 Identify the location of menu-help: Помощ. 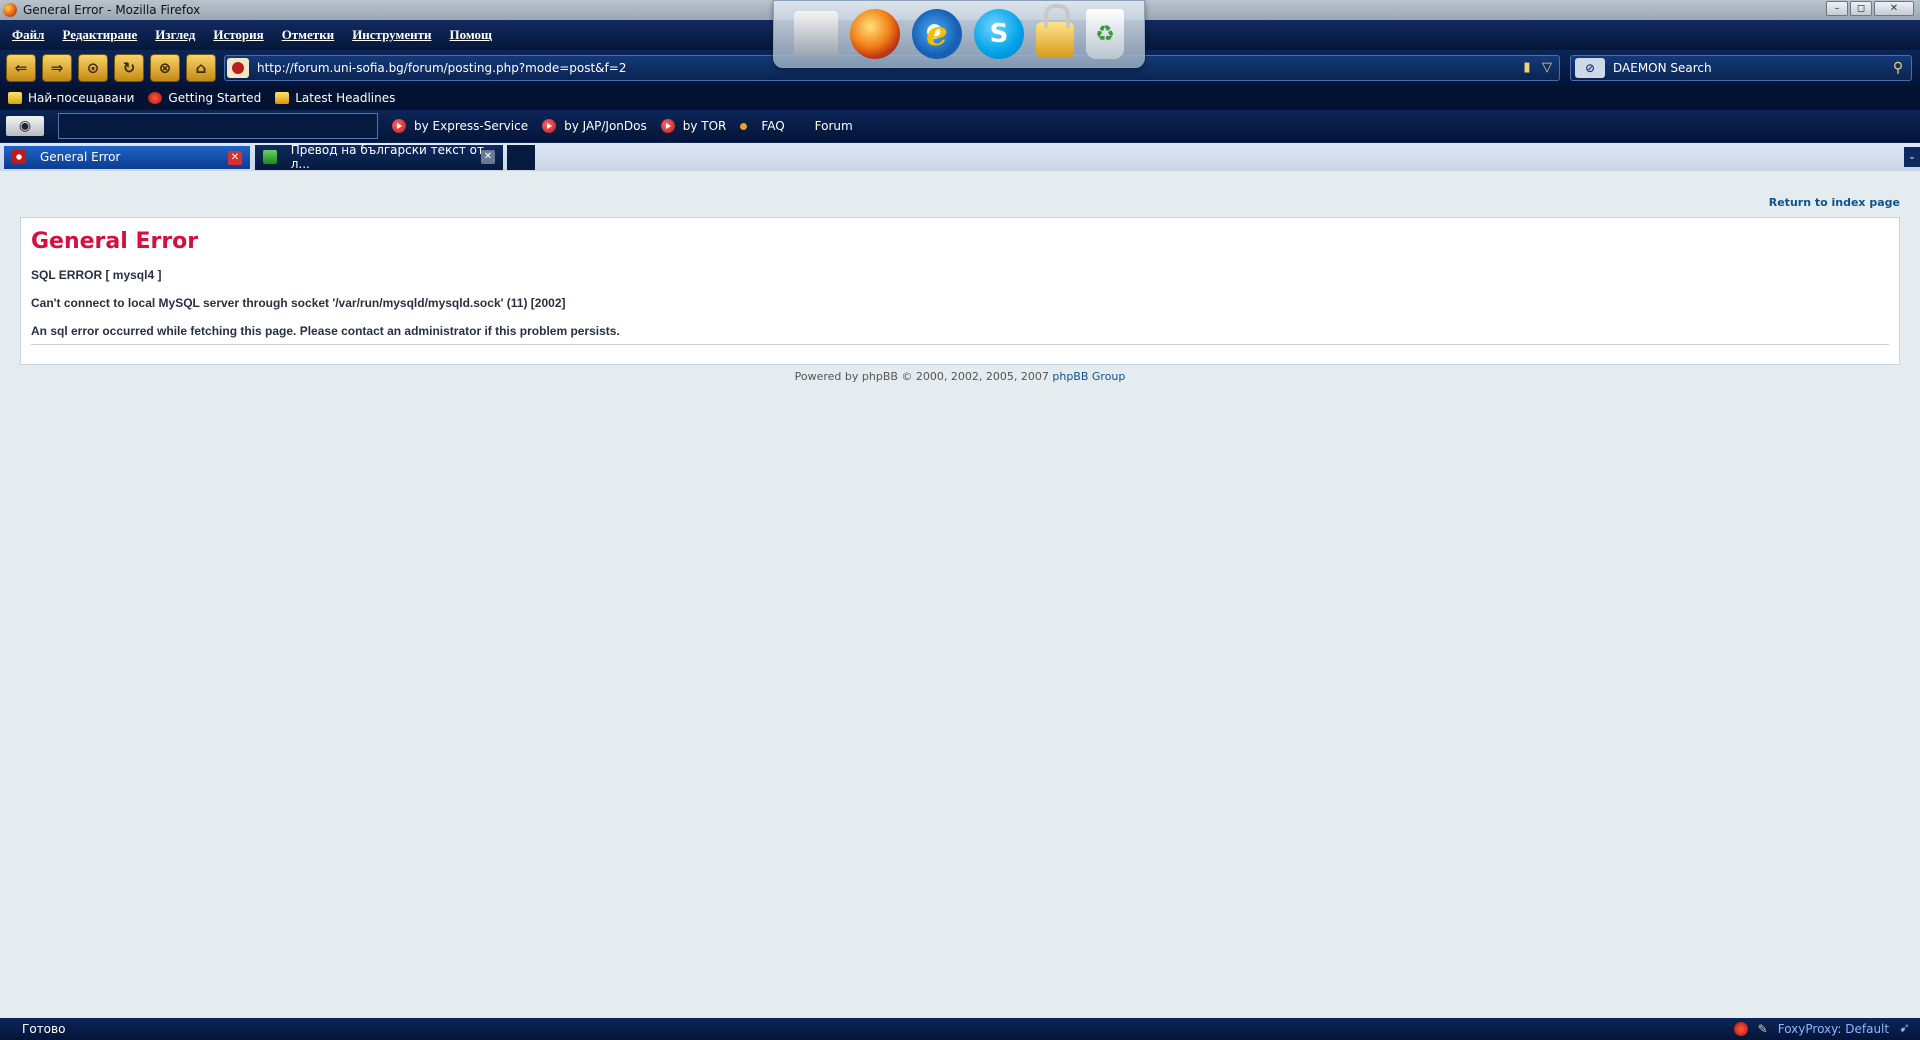
(470, 35).